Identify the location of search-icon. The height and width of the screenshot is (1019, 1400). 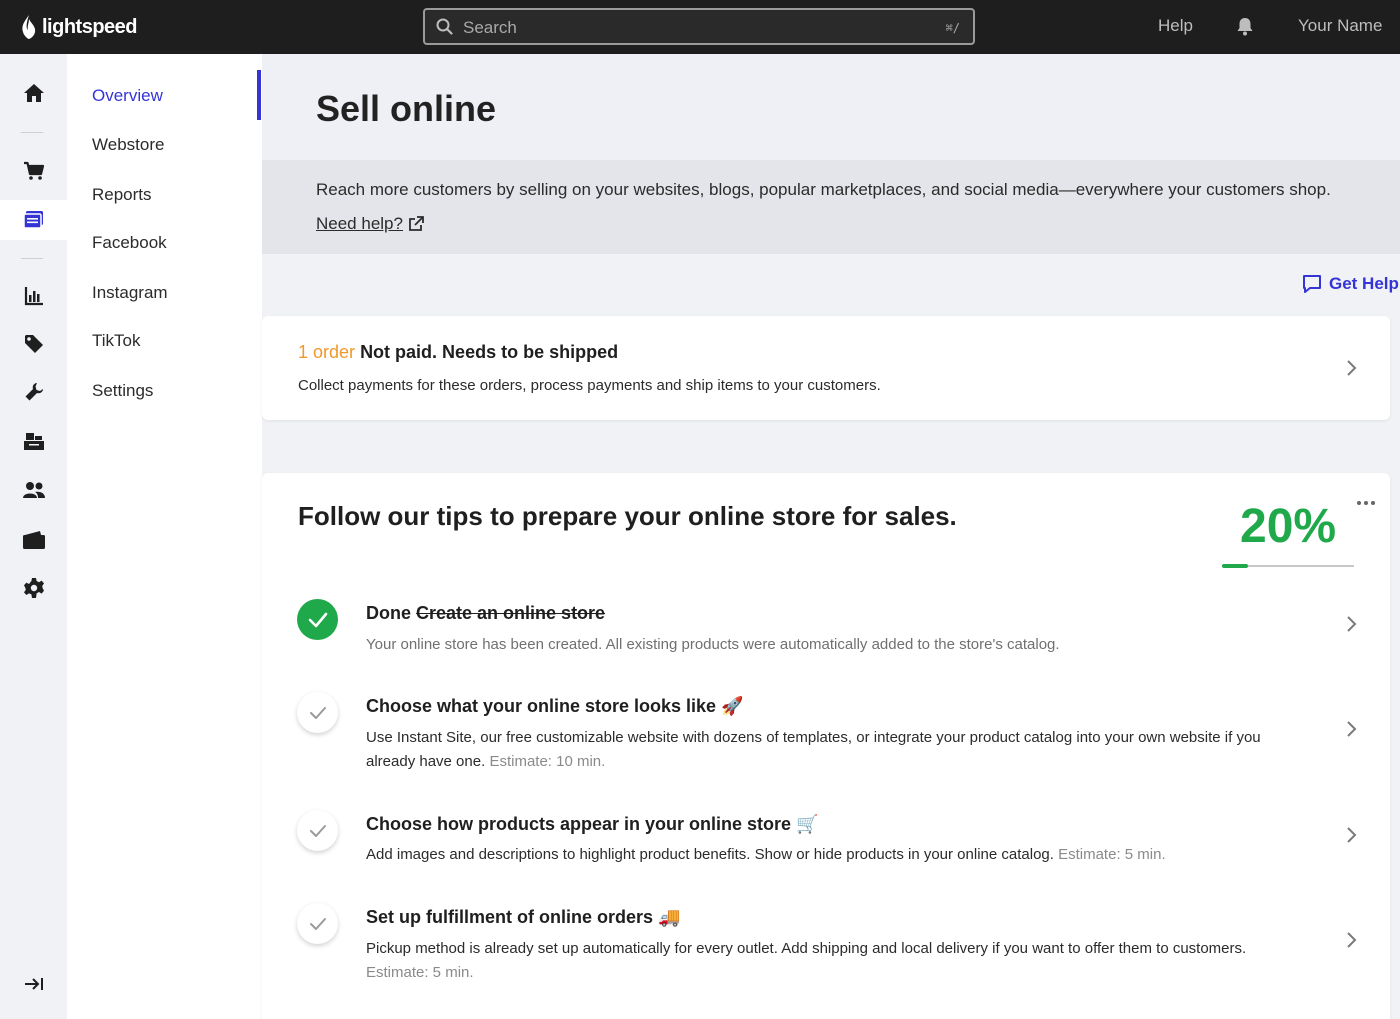
(444, 29).